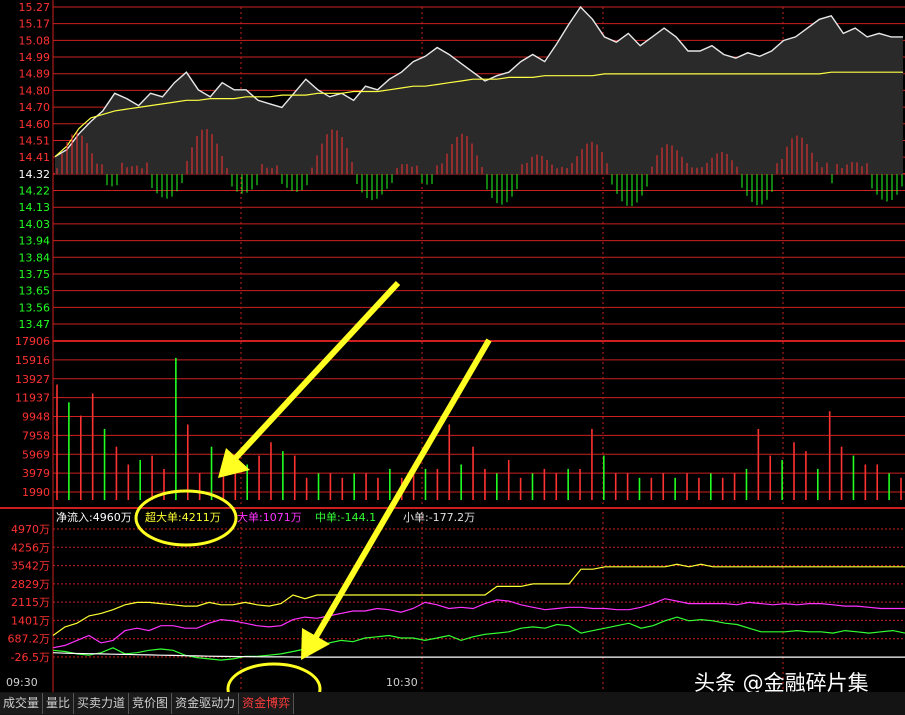 This screenshot has width=905, height=715. Describe the element at coordinates (30, 620) in the screenshot. I see `flow-tick-label: 1401万` at that location.